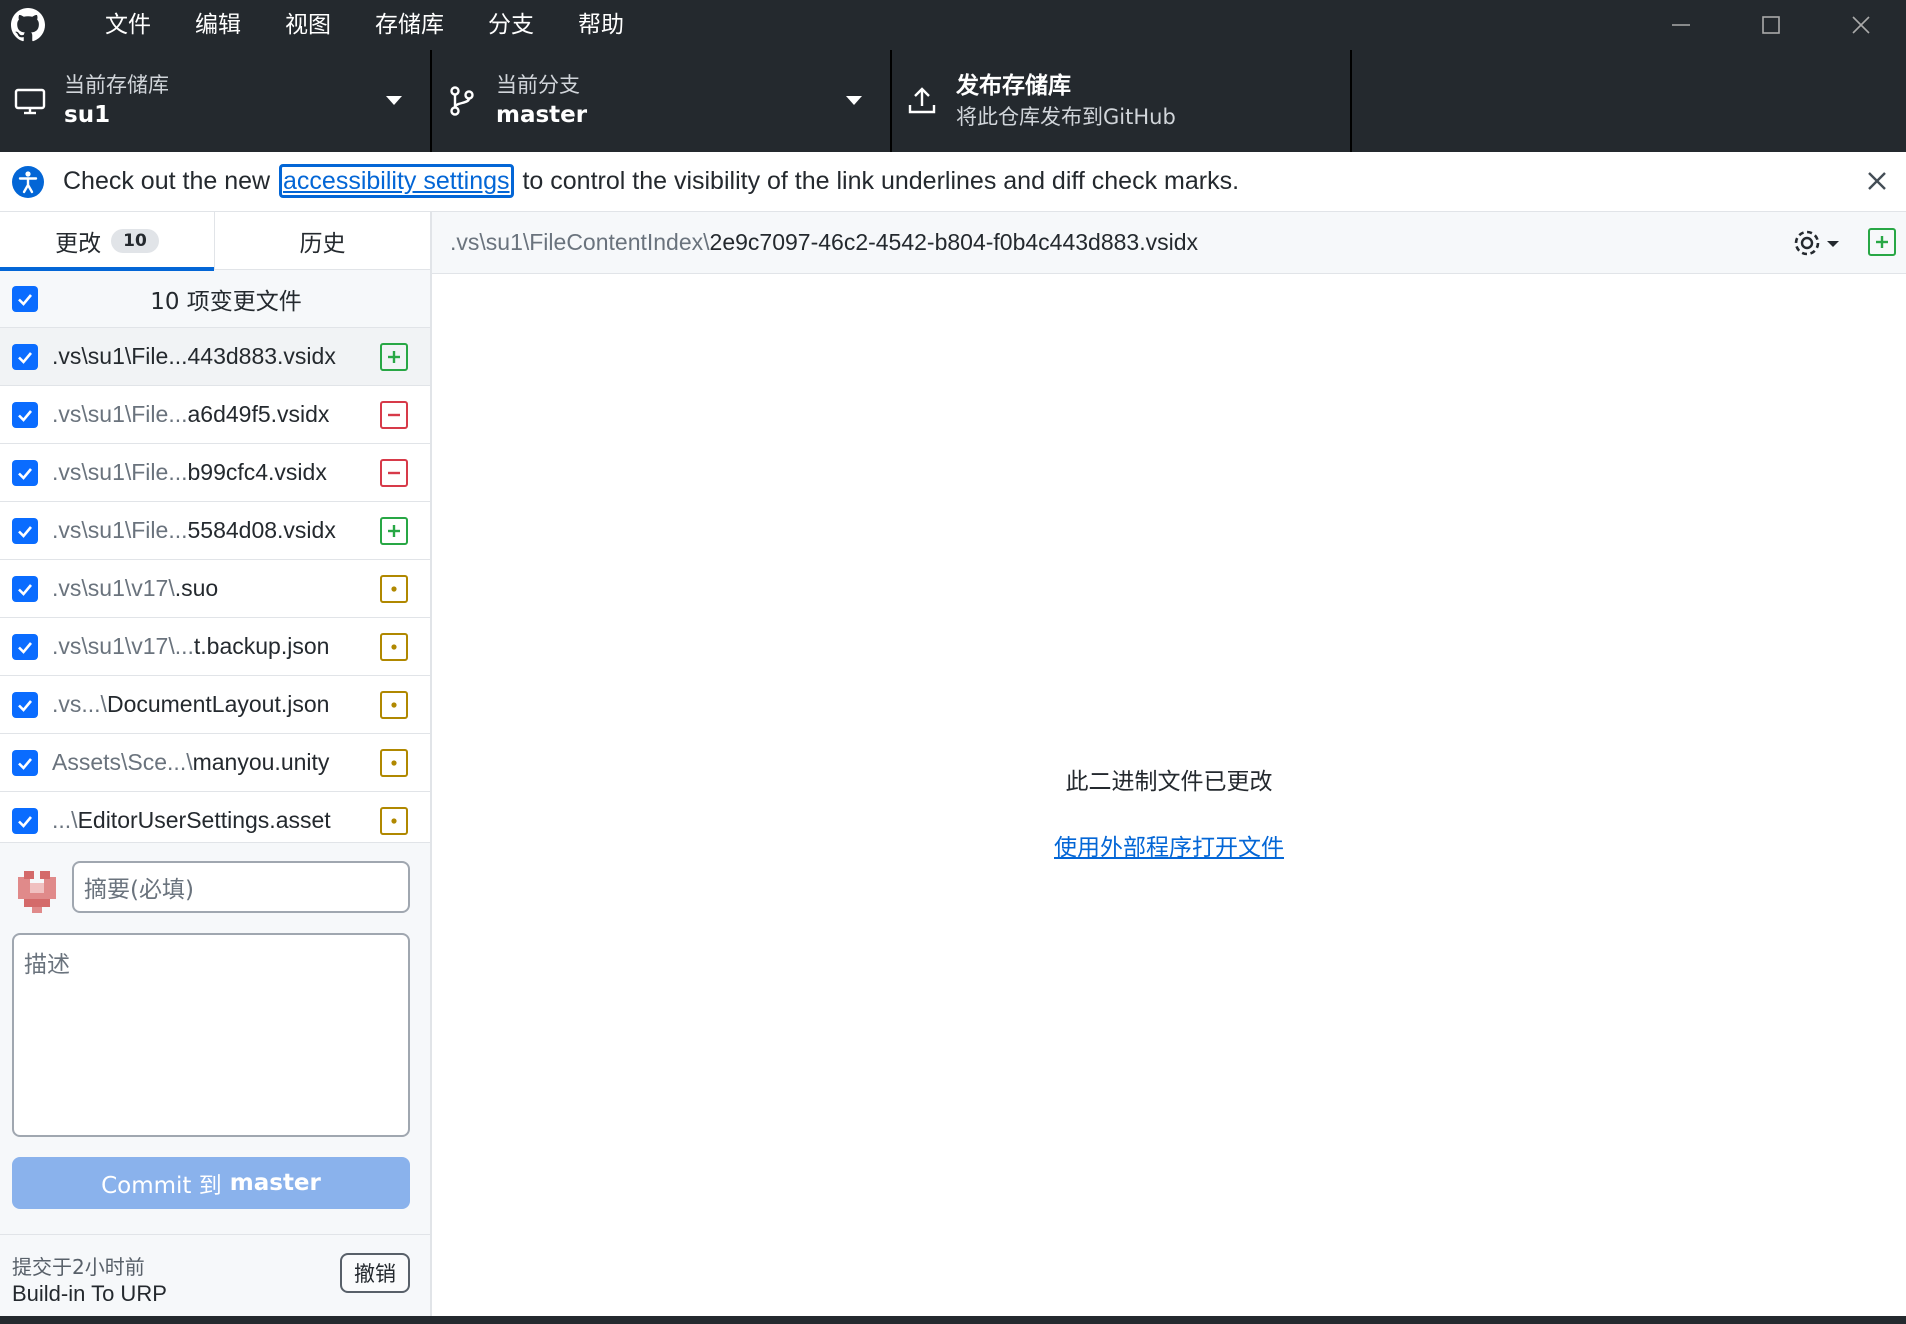  I want to click on file-path: .vs\su1\v17\.suo, so click(216, 588).